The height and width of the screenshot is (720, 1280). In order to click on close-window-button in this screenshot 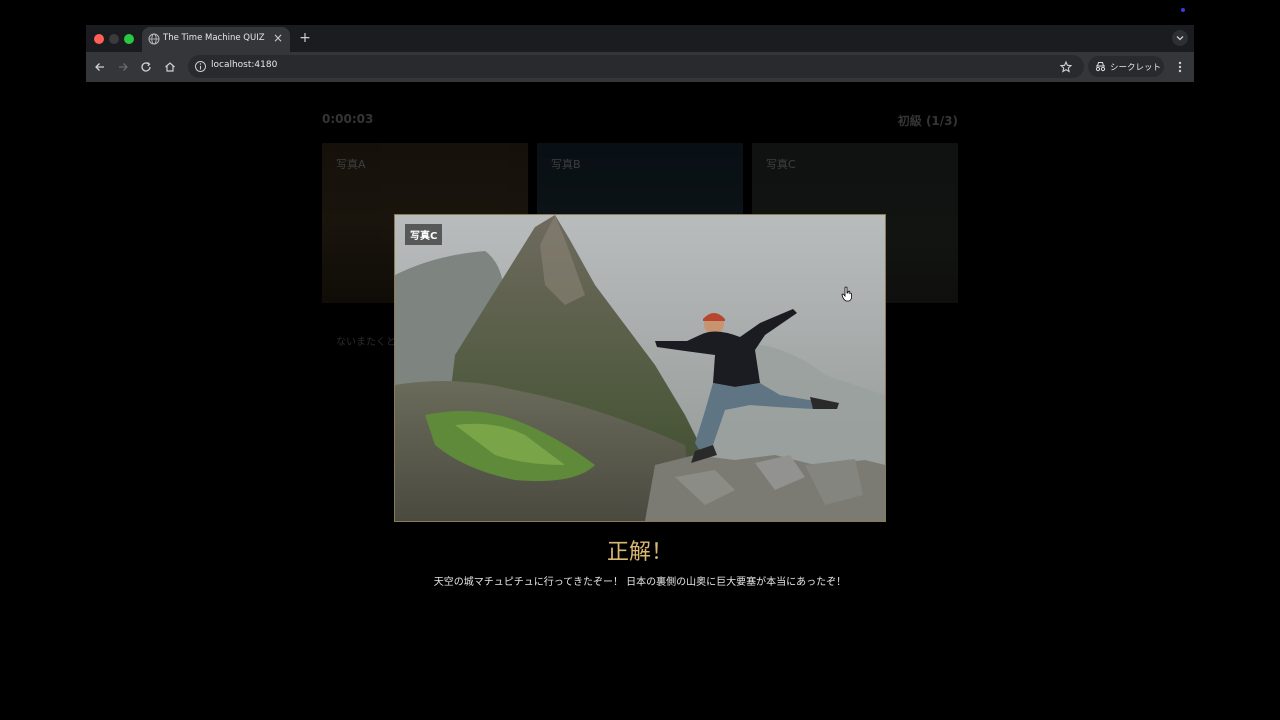, I will do `click(99, 39)`.